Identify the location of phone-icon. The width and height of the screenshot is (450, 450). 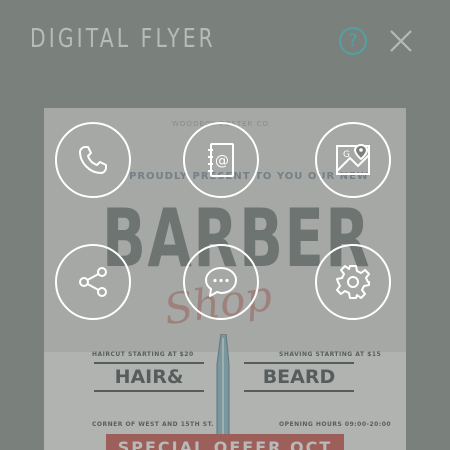
(93, 160).